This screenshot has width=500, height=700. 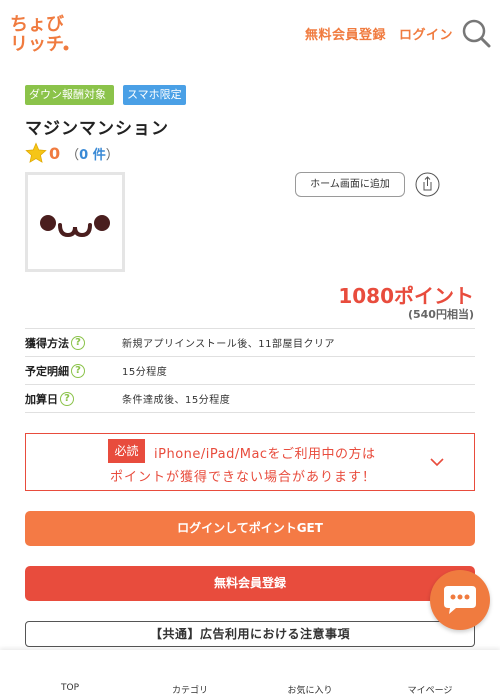 What do you see at coordinates (250, 634) in the screenshot?
I see `ad-notice-button: 【共通】広告利用における注意事項` at bounding box center [250, 634].